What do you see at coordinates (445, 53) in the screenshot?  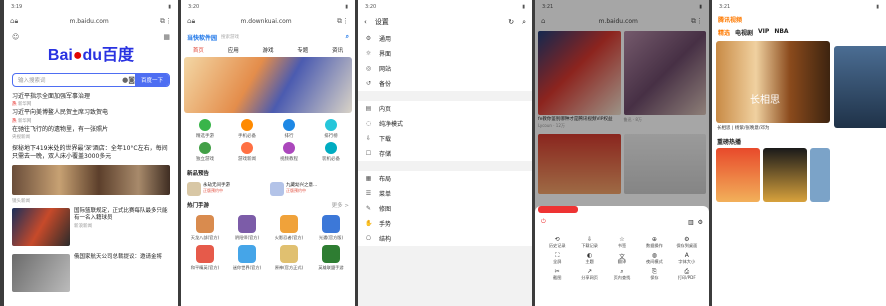 I see `settings-row: ☼ 界面` at bounding box center [445, 53].